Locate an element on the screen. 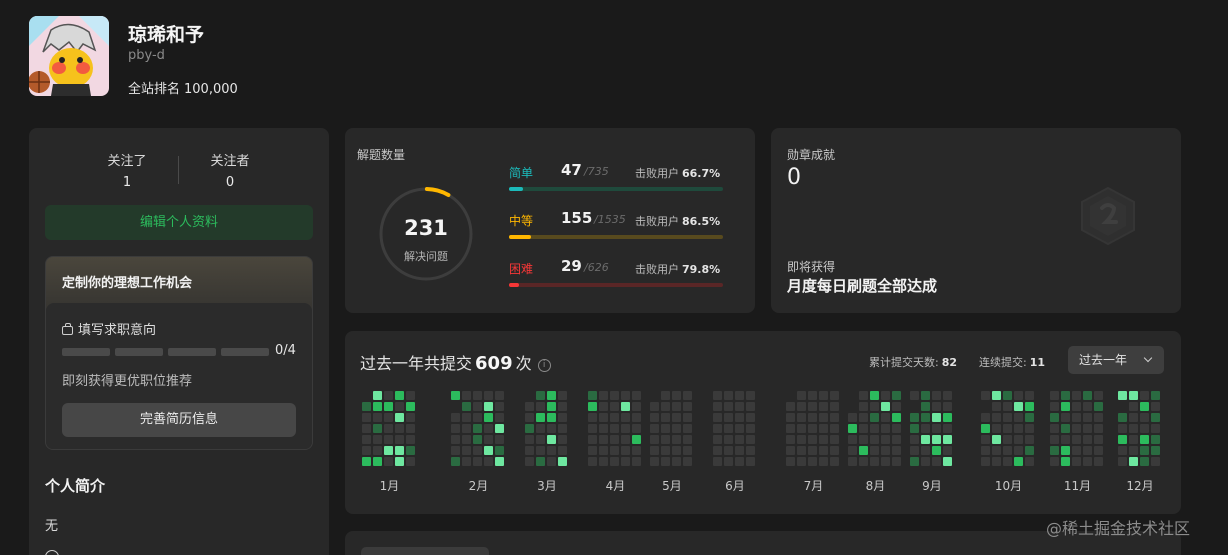 The width and height of the screenshot is (1228, 555). range-select: 过去一年 is located at coordinates (1116, 360).